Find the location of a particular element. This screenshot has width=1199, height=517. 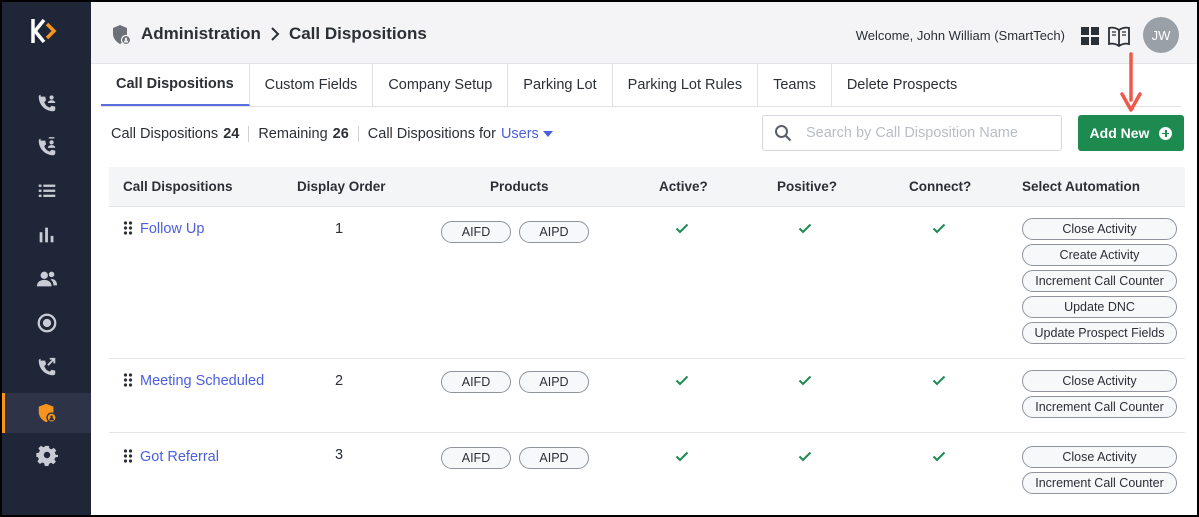

automation-chip: Create Activity is located at coordinates (1099, 255).